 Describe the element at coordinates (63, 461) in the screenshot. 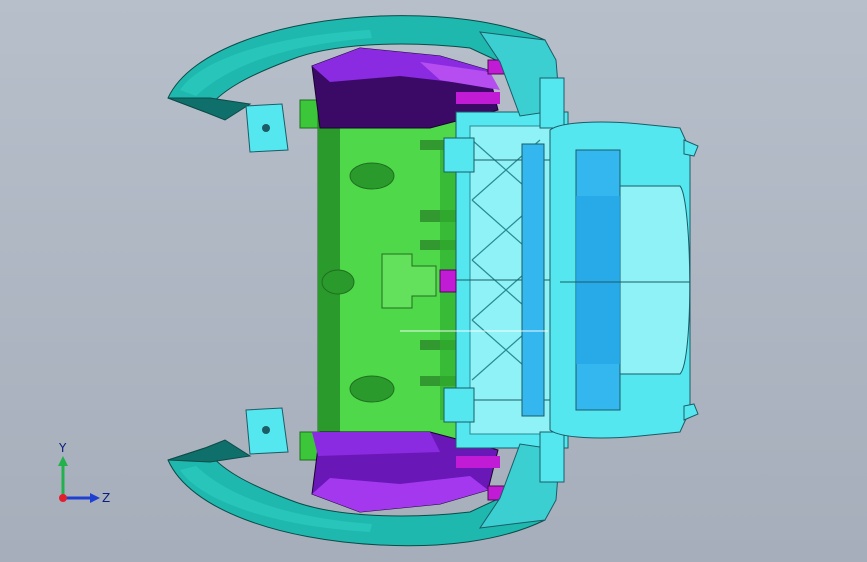

I see `y-axis-arrow` at that location.